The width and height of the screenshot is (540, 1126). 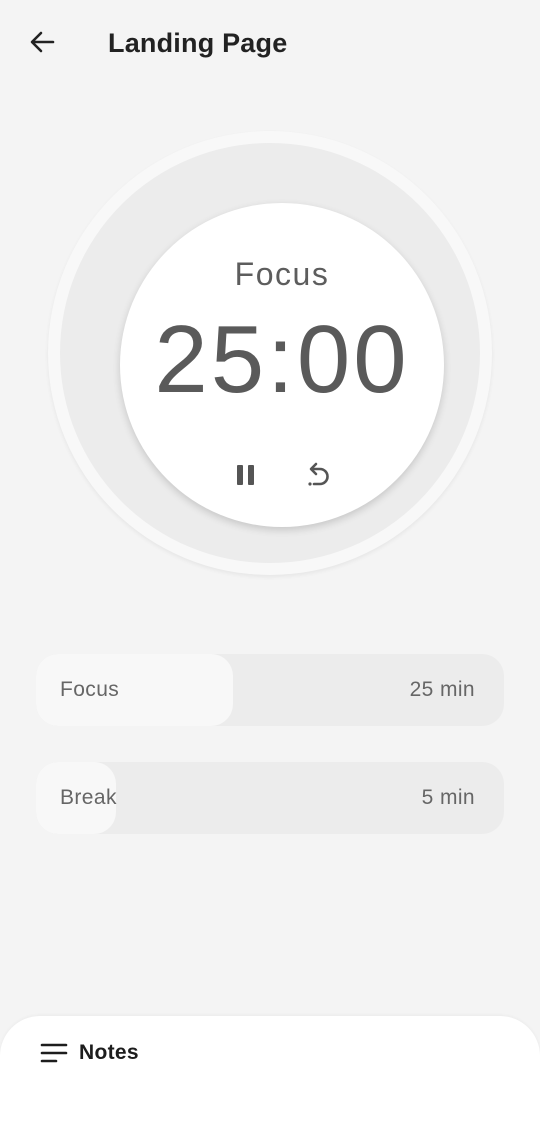 I want to click on reset-icon, so click(x=318, y=477).